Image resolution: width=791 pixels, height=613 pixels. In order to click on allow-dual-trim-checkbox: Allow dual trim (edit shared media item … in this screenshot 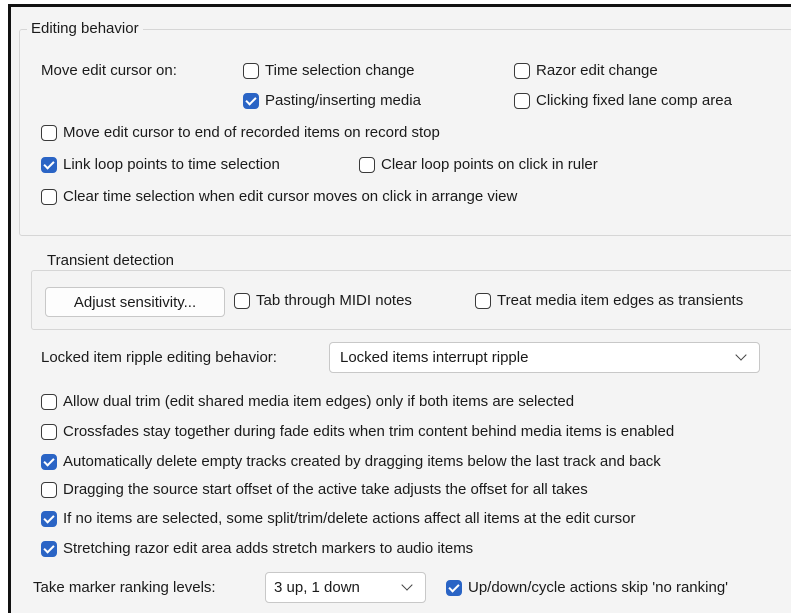, I will do `click(307, 402)`.